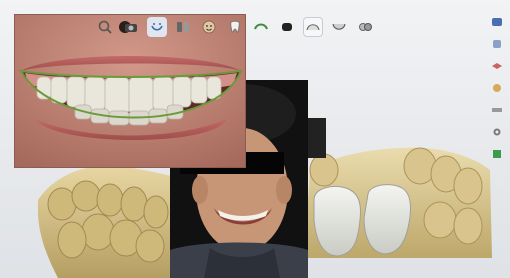  What do you see at coordinates (157, 27) in the screenshot?
I see `smile-design-icon` at bounding box center [157, 27].